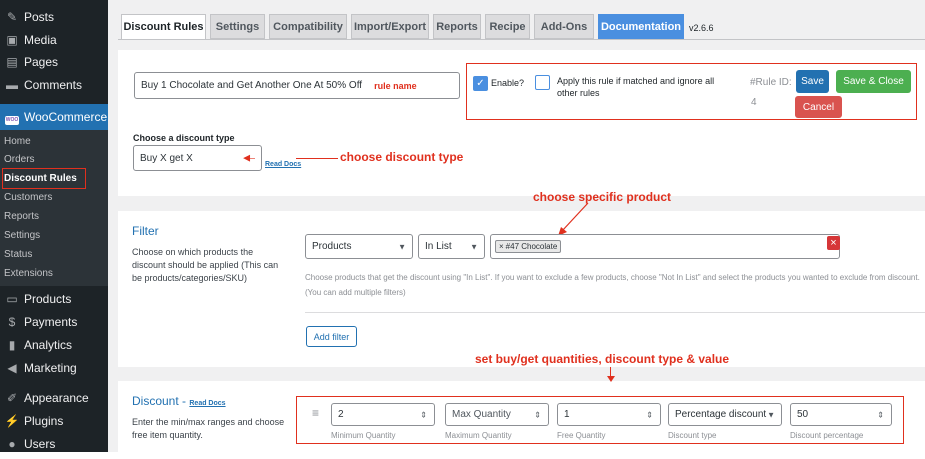 This screenshot has width=925, height=459. Describe the element at coordinates (54, 62) in the screenshot. I see `sidebar-item-pages: ▤ Pages` at that location.